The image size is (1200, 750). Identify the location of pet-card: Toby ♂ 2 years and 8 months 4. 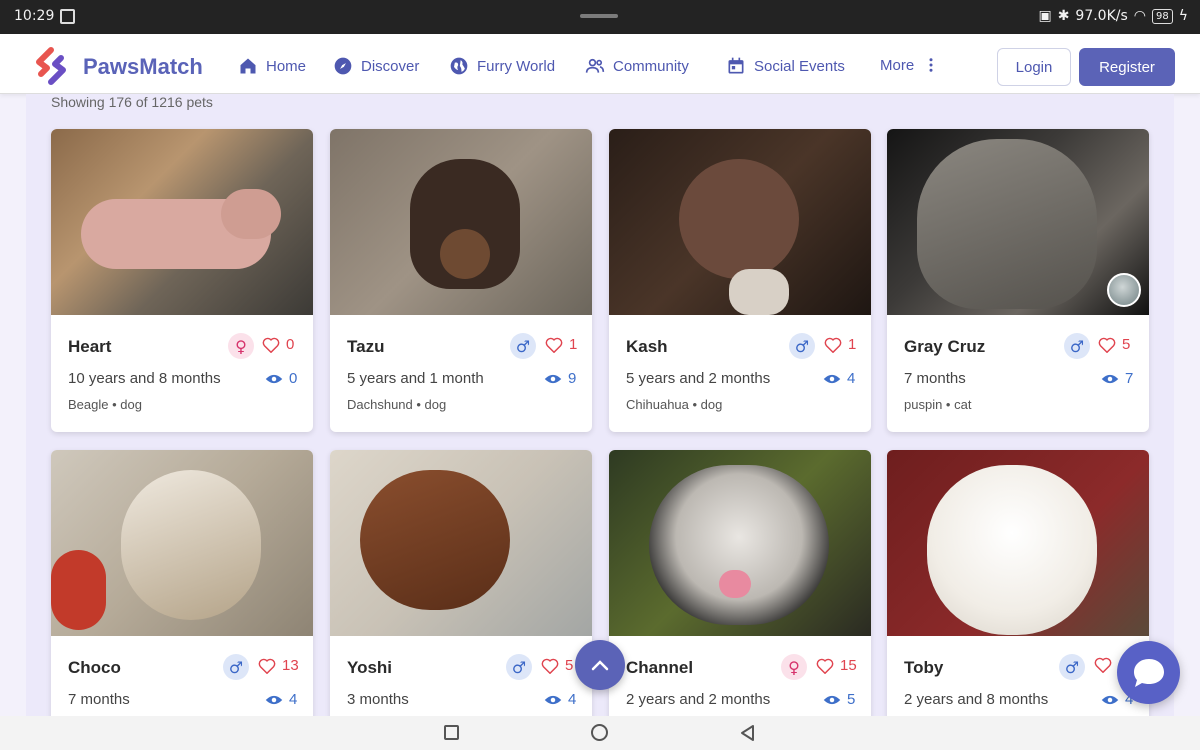
(1018, 583).